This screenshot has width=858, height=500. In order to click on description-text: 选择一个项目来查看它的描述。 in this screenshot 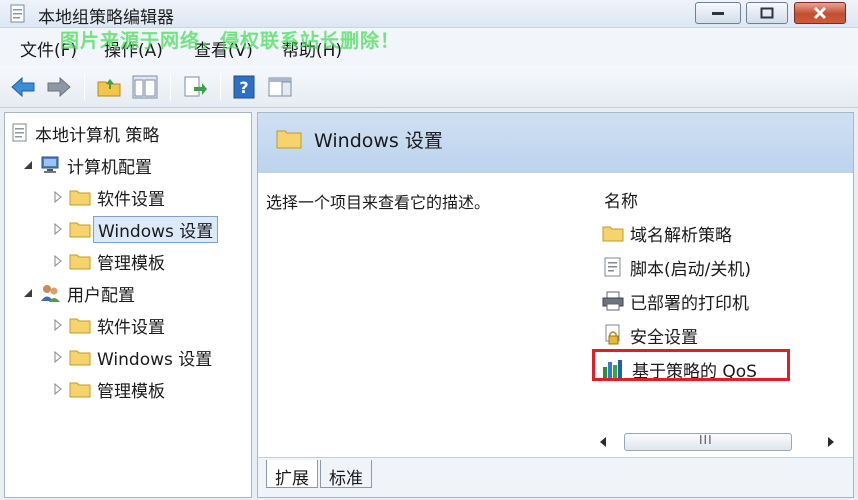, I will do `click(378, 202)`.